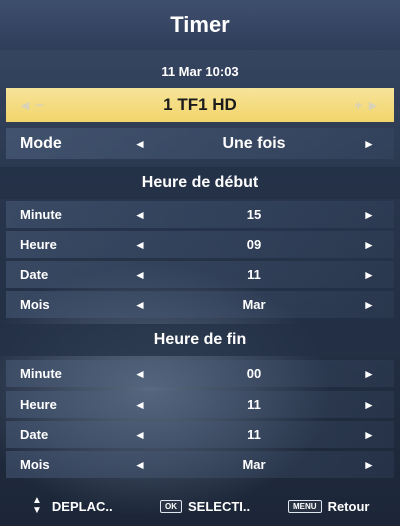  What do you see at coordinates (369, 245) in the screenshot?
I see `start-hour-right-arrow-icon: ►` at bounding box center [369, 245].